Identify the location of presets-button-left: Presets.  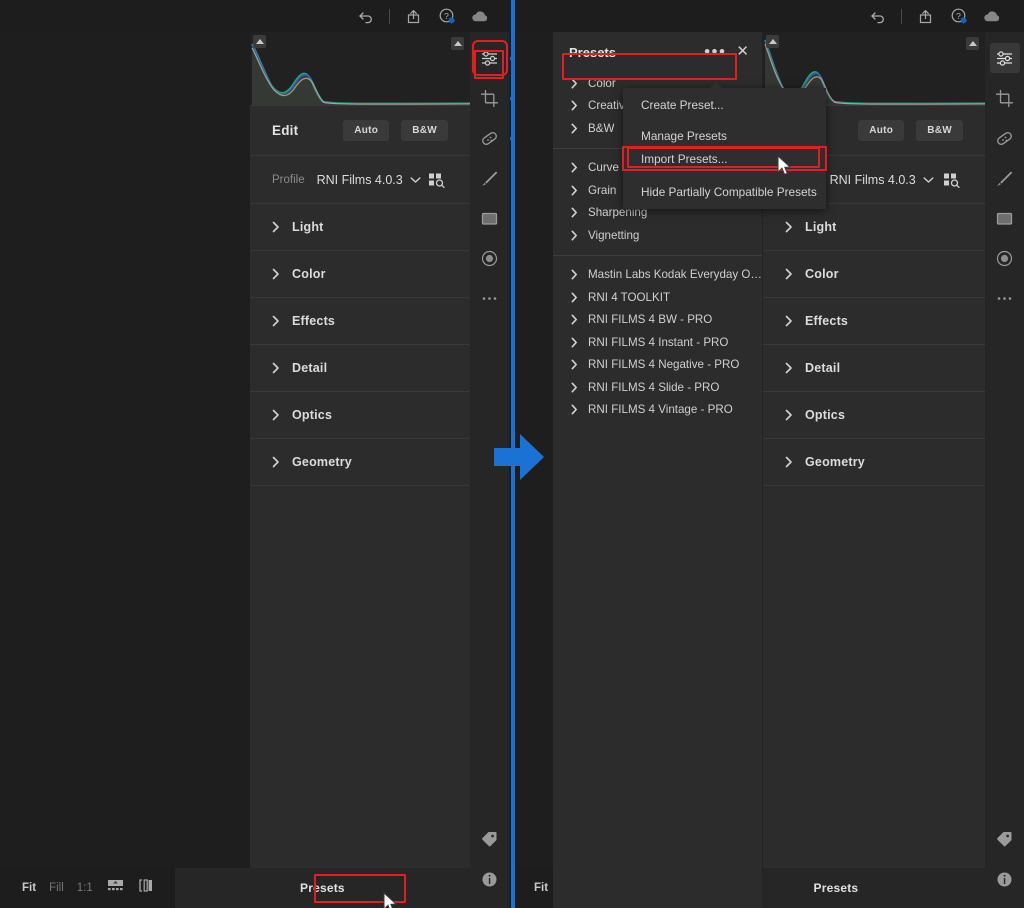
(322, 888).